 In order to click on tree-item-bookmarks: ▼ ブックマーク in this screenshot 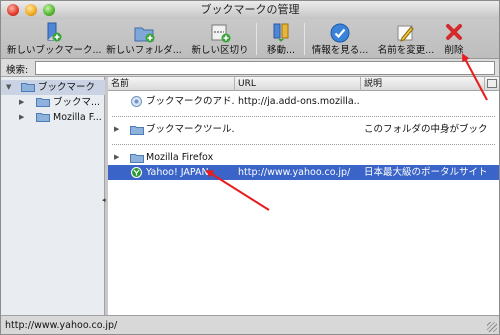, I will do `click(53, 87)`.